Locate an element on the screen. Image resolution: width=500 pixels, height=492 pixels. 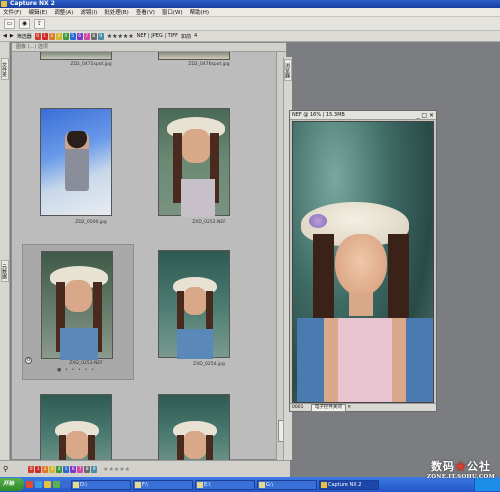
viewer-footer-tab: 电子控件关闭 is located at coordinates (328, 408).